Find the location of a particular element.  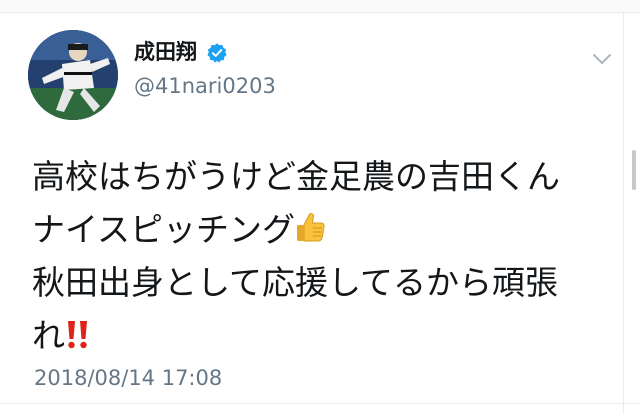

bottom-border is located at coordinates (320, 408).